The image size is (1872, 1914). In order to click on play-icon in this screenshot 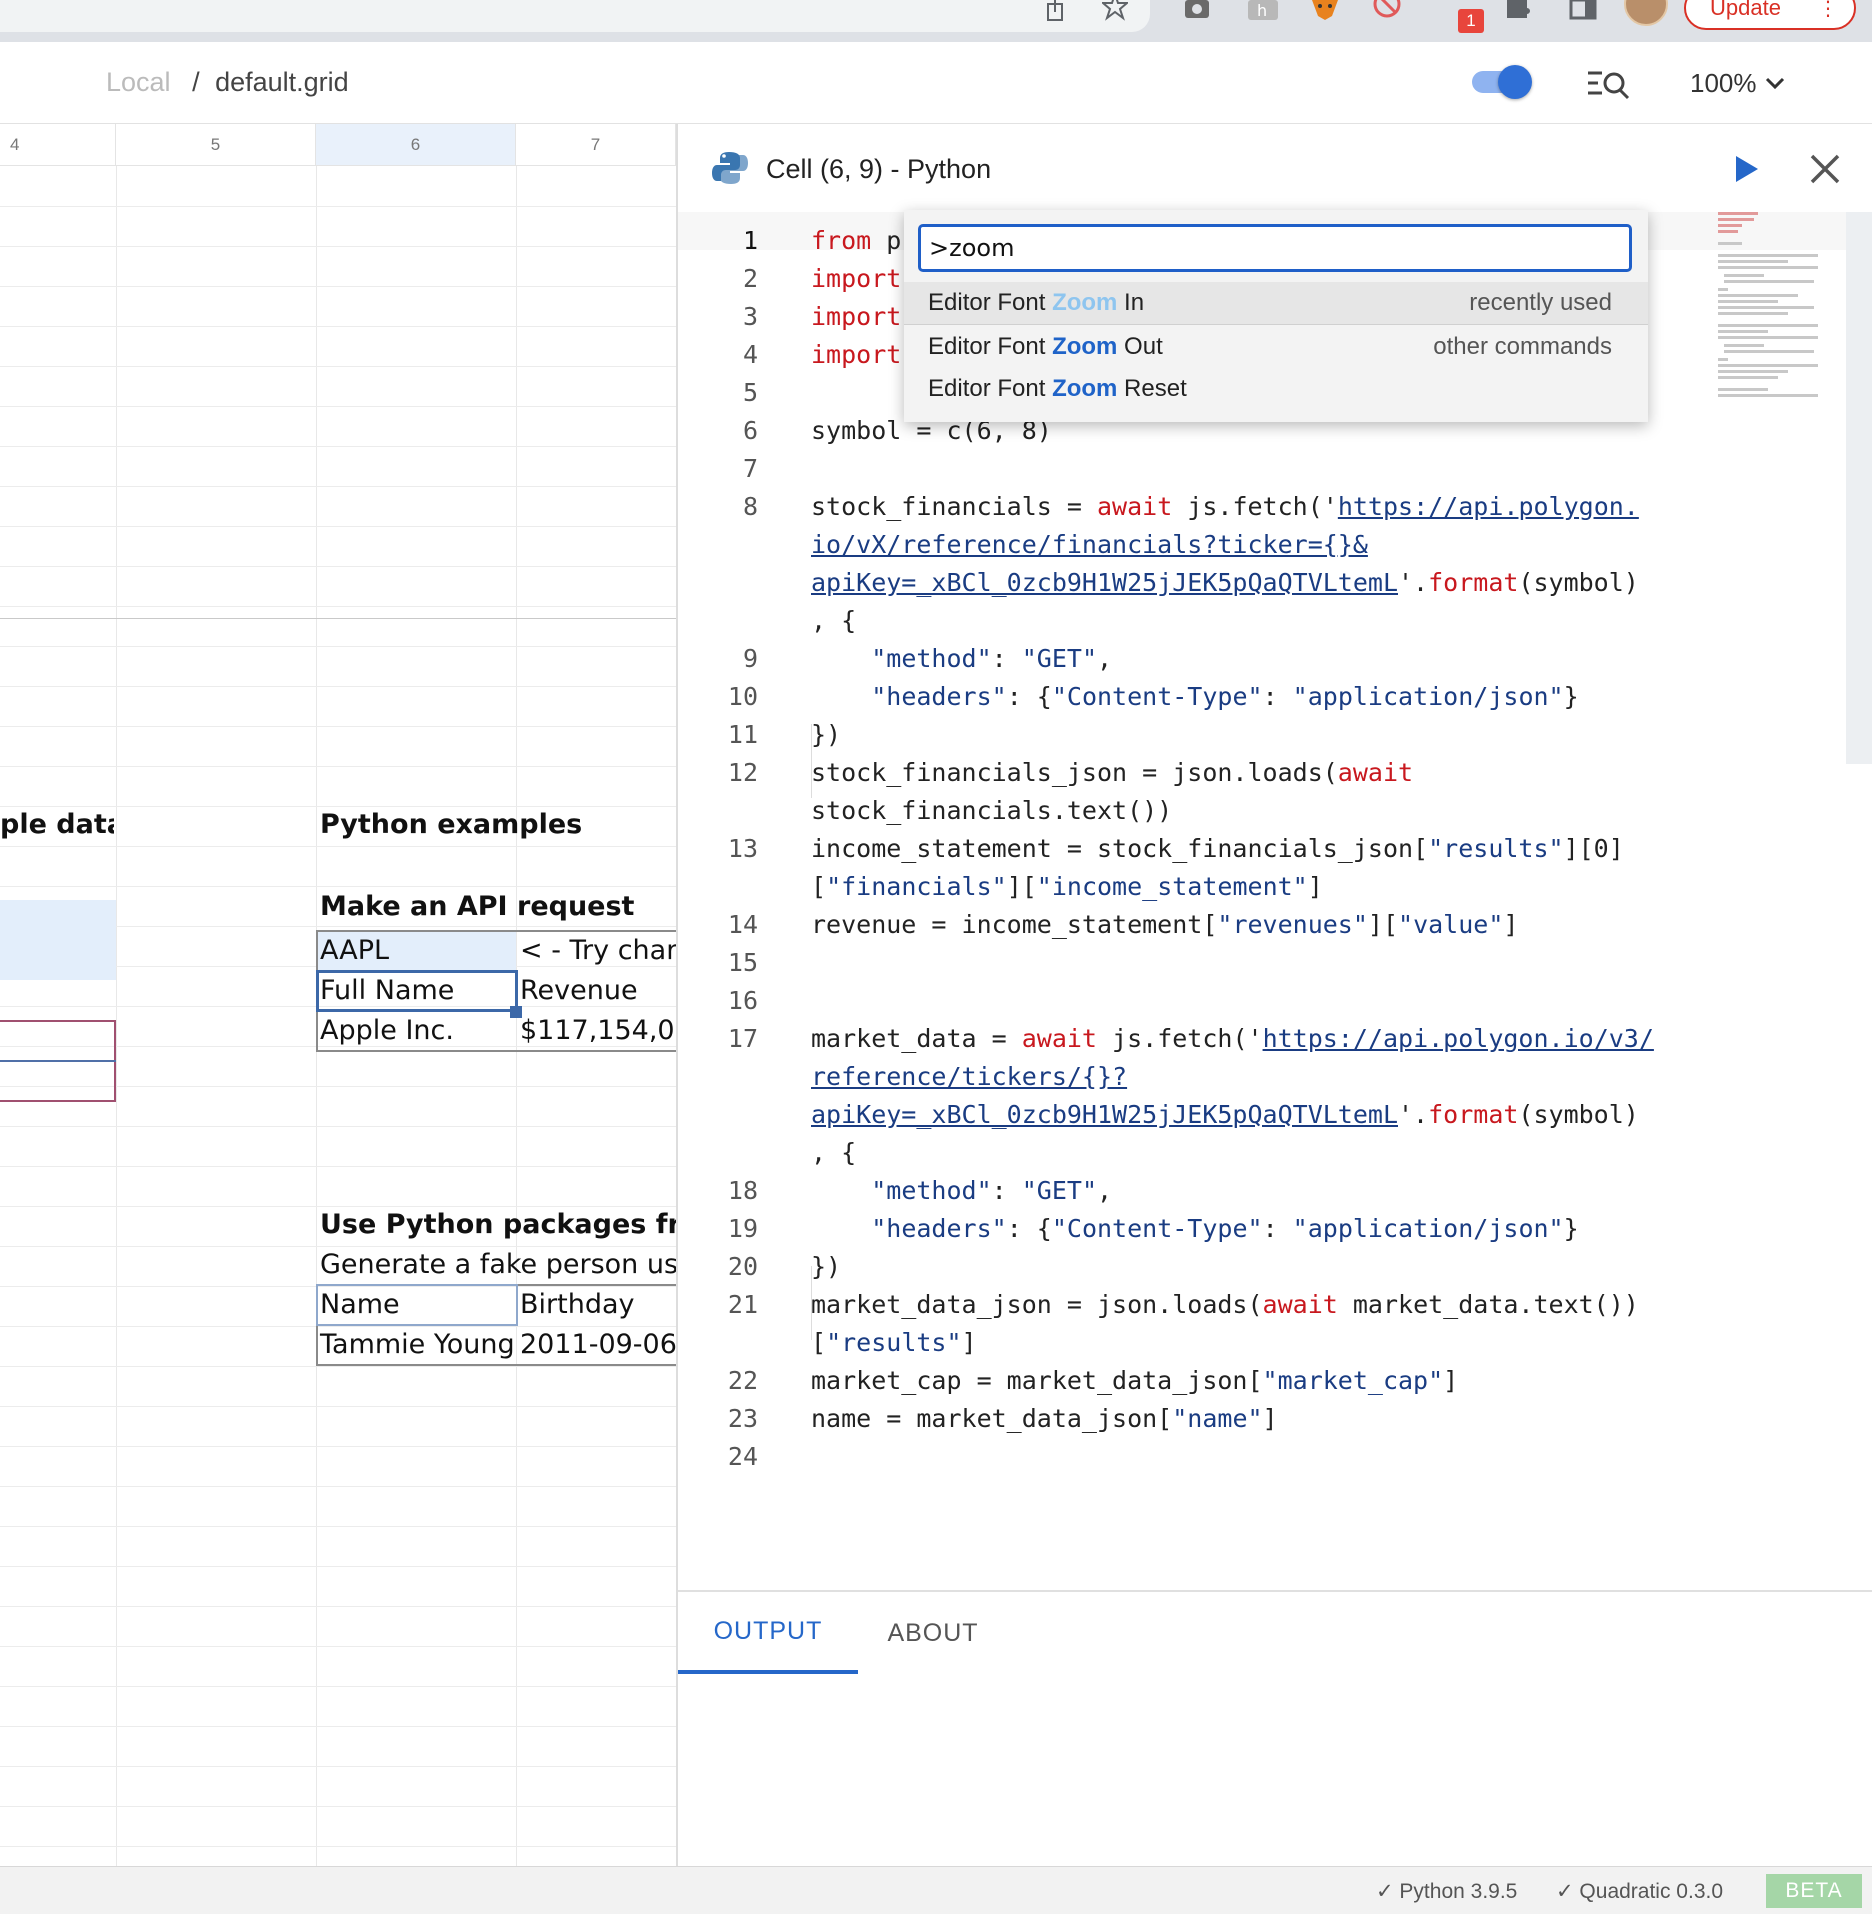, I will do `click(1747, 169)`.